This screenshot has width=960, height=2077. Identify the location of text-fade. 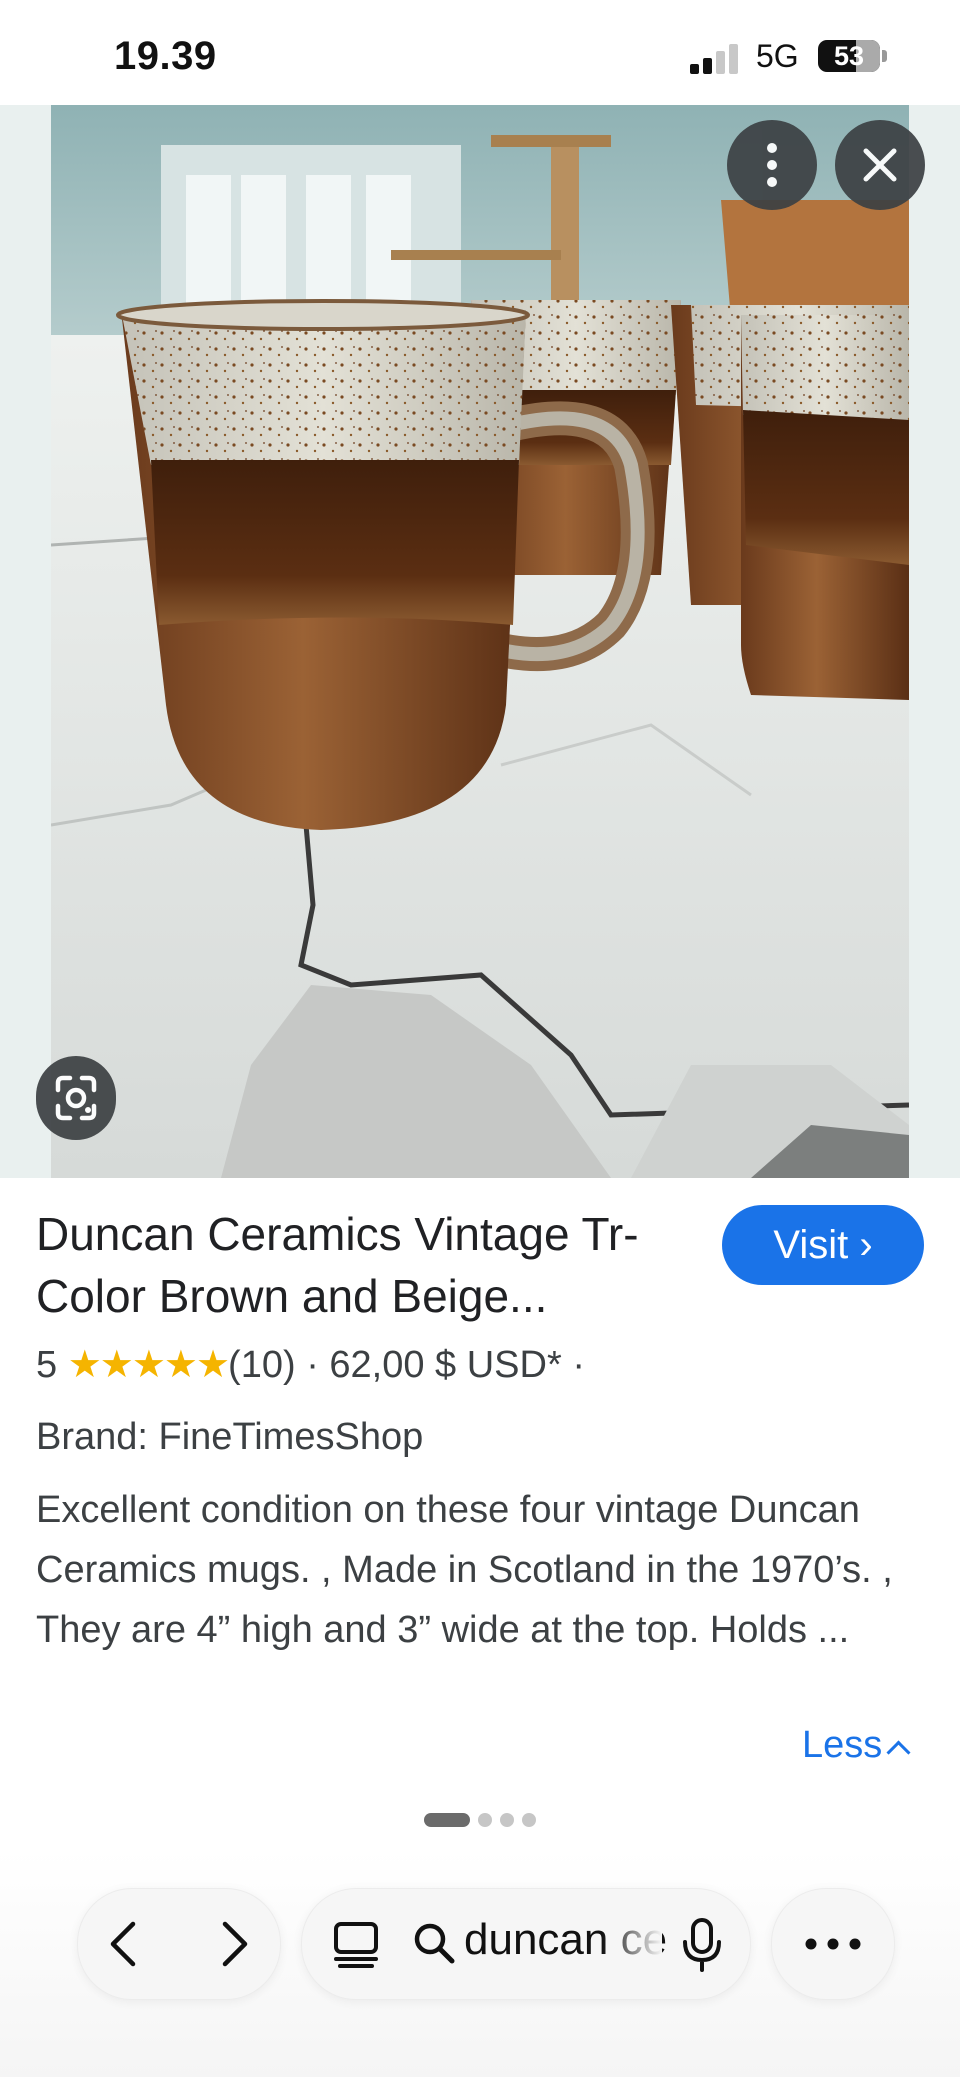
(632, 1944).